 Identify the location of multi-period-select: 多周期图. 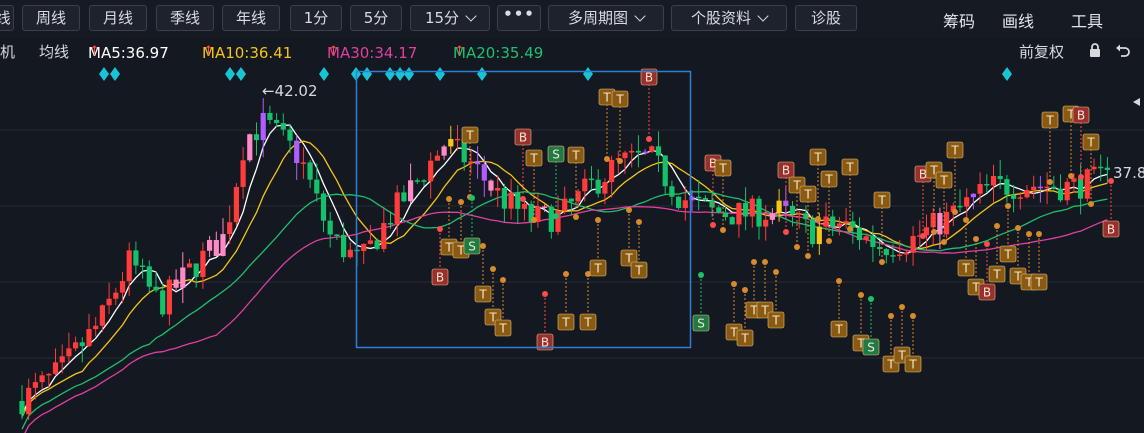
(606, 18).